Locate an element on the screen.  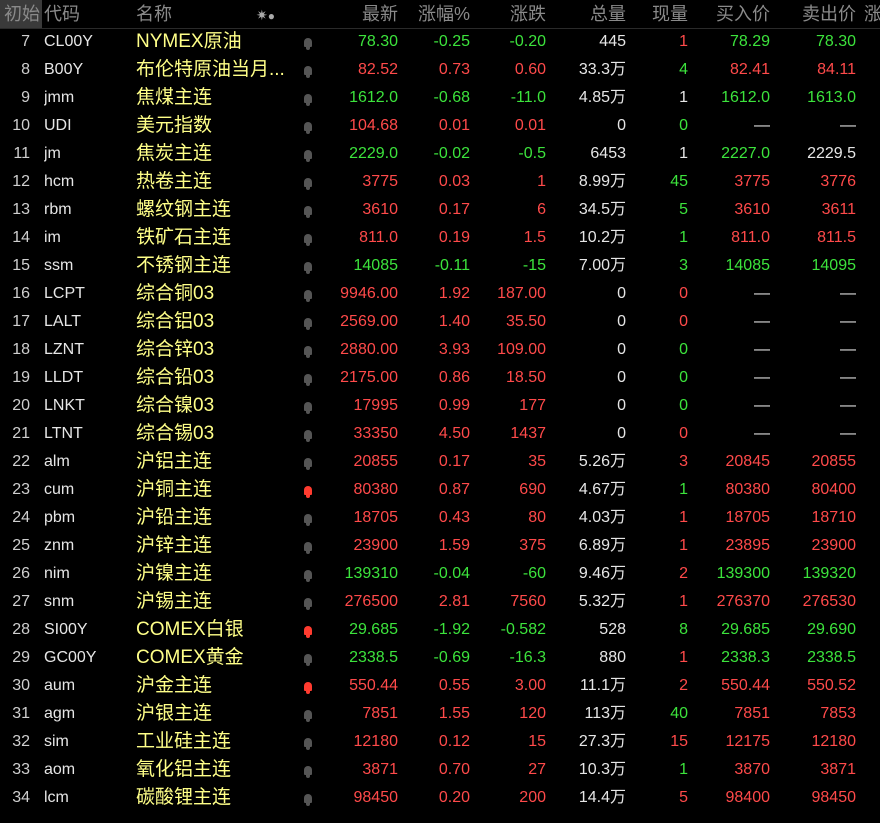
change-amount: 177 is located at coordinates (532, 405).